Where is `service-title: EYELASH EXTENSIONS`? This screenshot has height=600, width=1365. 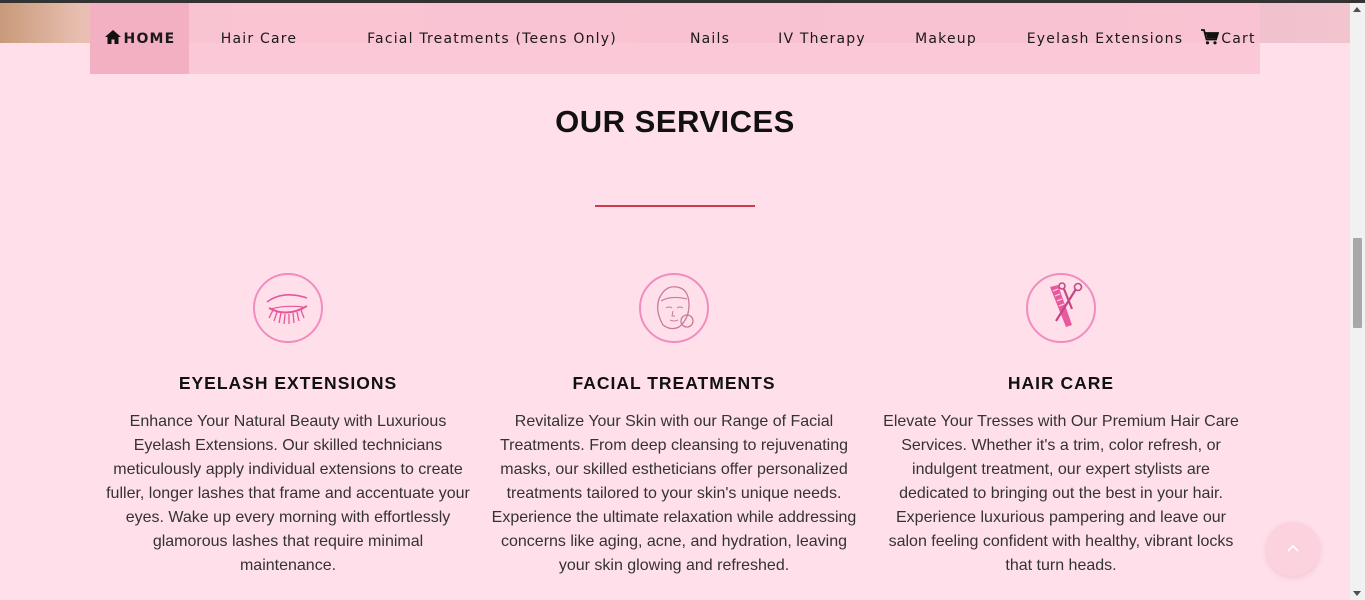
service-title: EYELASH EXTENSIONS is located at coordinates (288, 383).